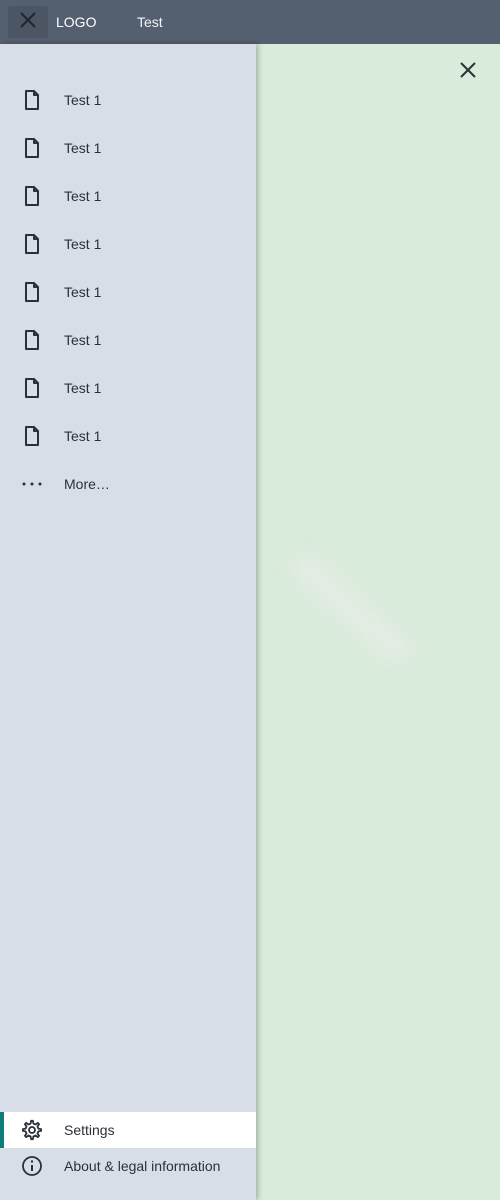  Describe the element at coordinates (250, 22) in the screenshot. I see `top-bar: LOGO Test` at that location.